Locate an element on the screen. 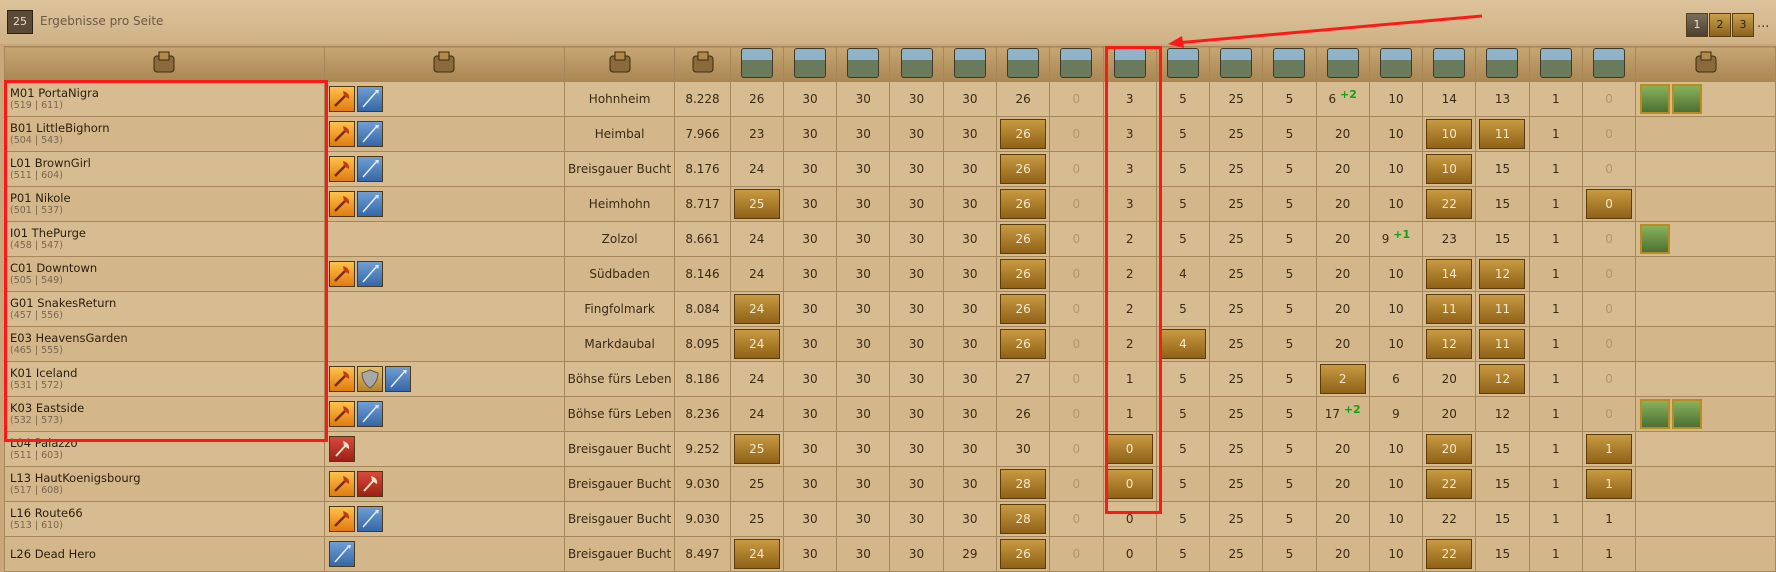 This screenshot has width=1776, height=572. village-cell: C01 Downtown (505 | 549) is located at coordinates (164, 274).